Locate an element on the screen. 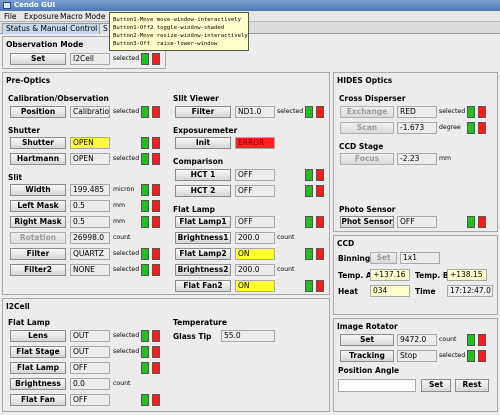 Image resolution: width=500 pixels, height=415 pixels. calibration-title: Calibration/Observation is located at coordinates (58, 98).